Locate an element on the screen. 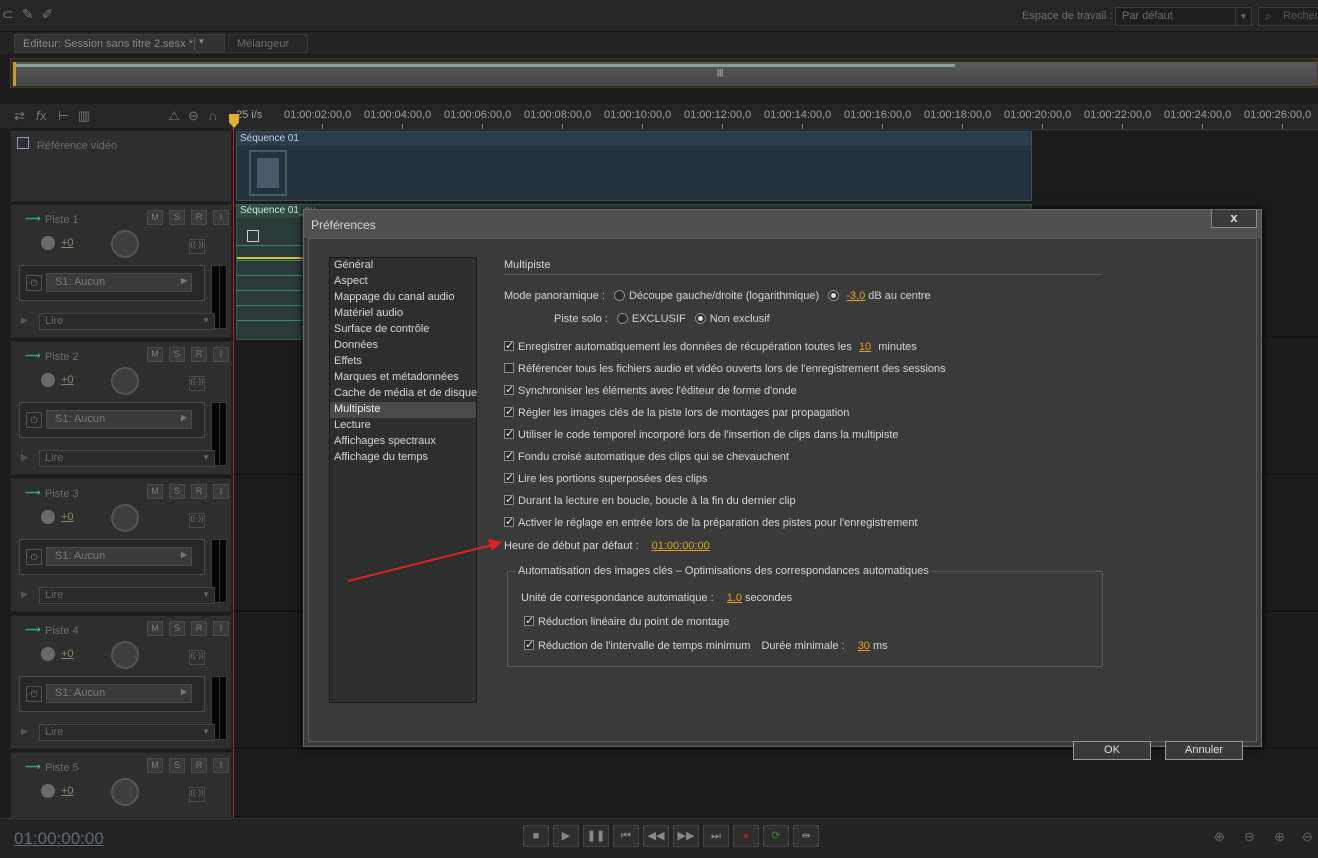 The height and width of the screenshot is (858, 1318). zoom-out-amplitude-icon: ⊖ is located at coordinates (1249, 837).